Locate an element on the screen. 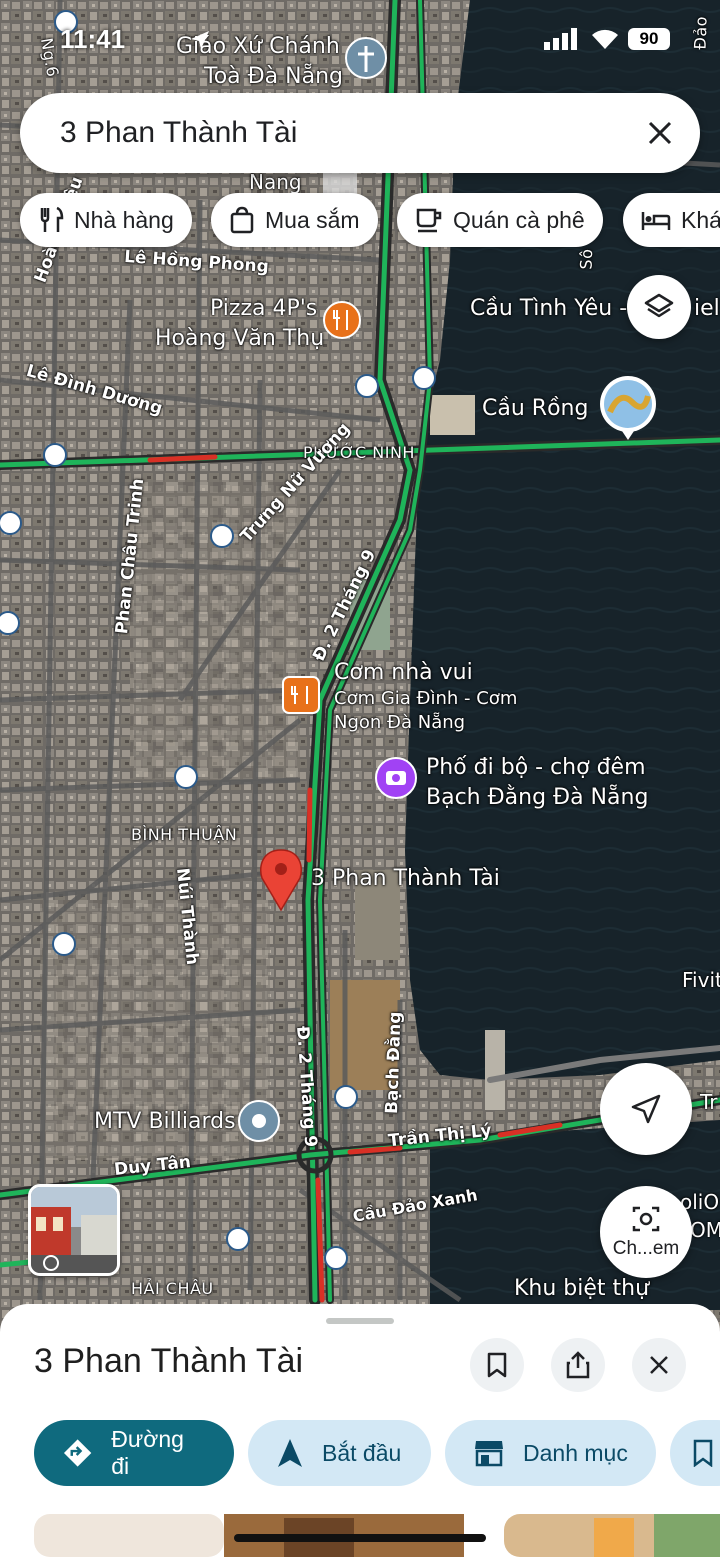 The height and width of the screenshot is (1557, 720). share-icon is located at coordinates (578, 1365).